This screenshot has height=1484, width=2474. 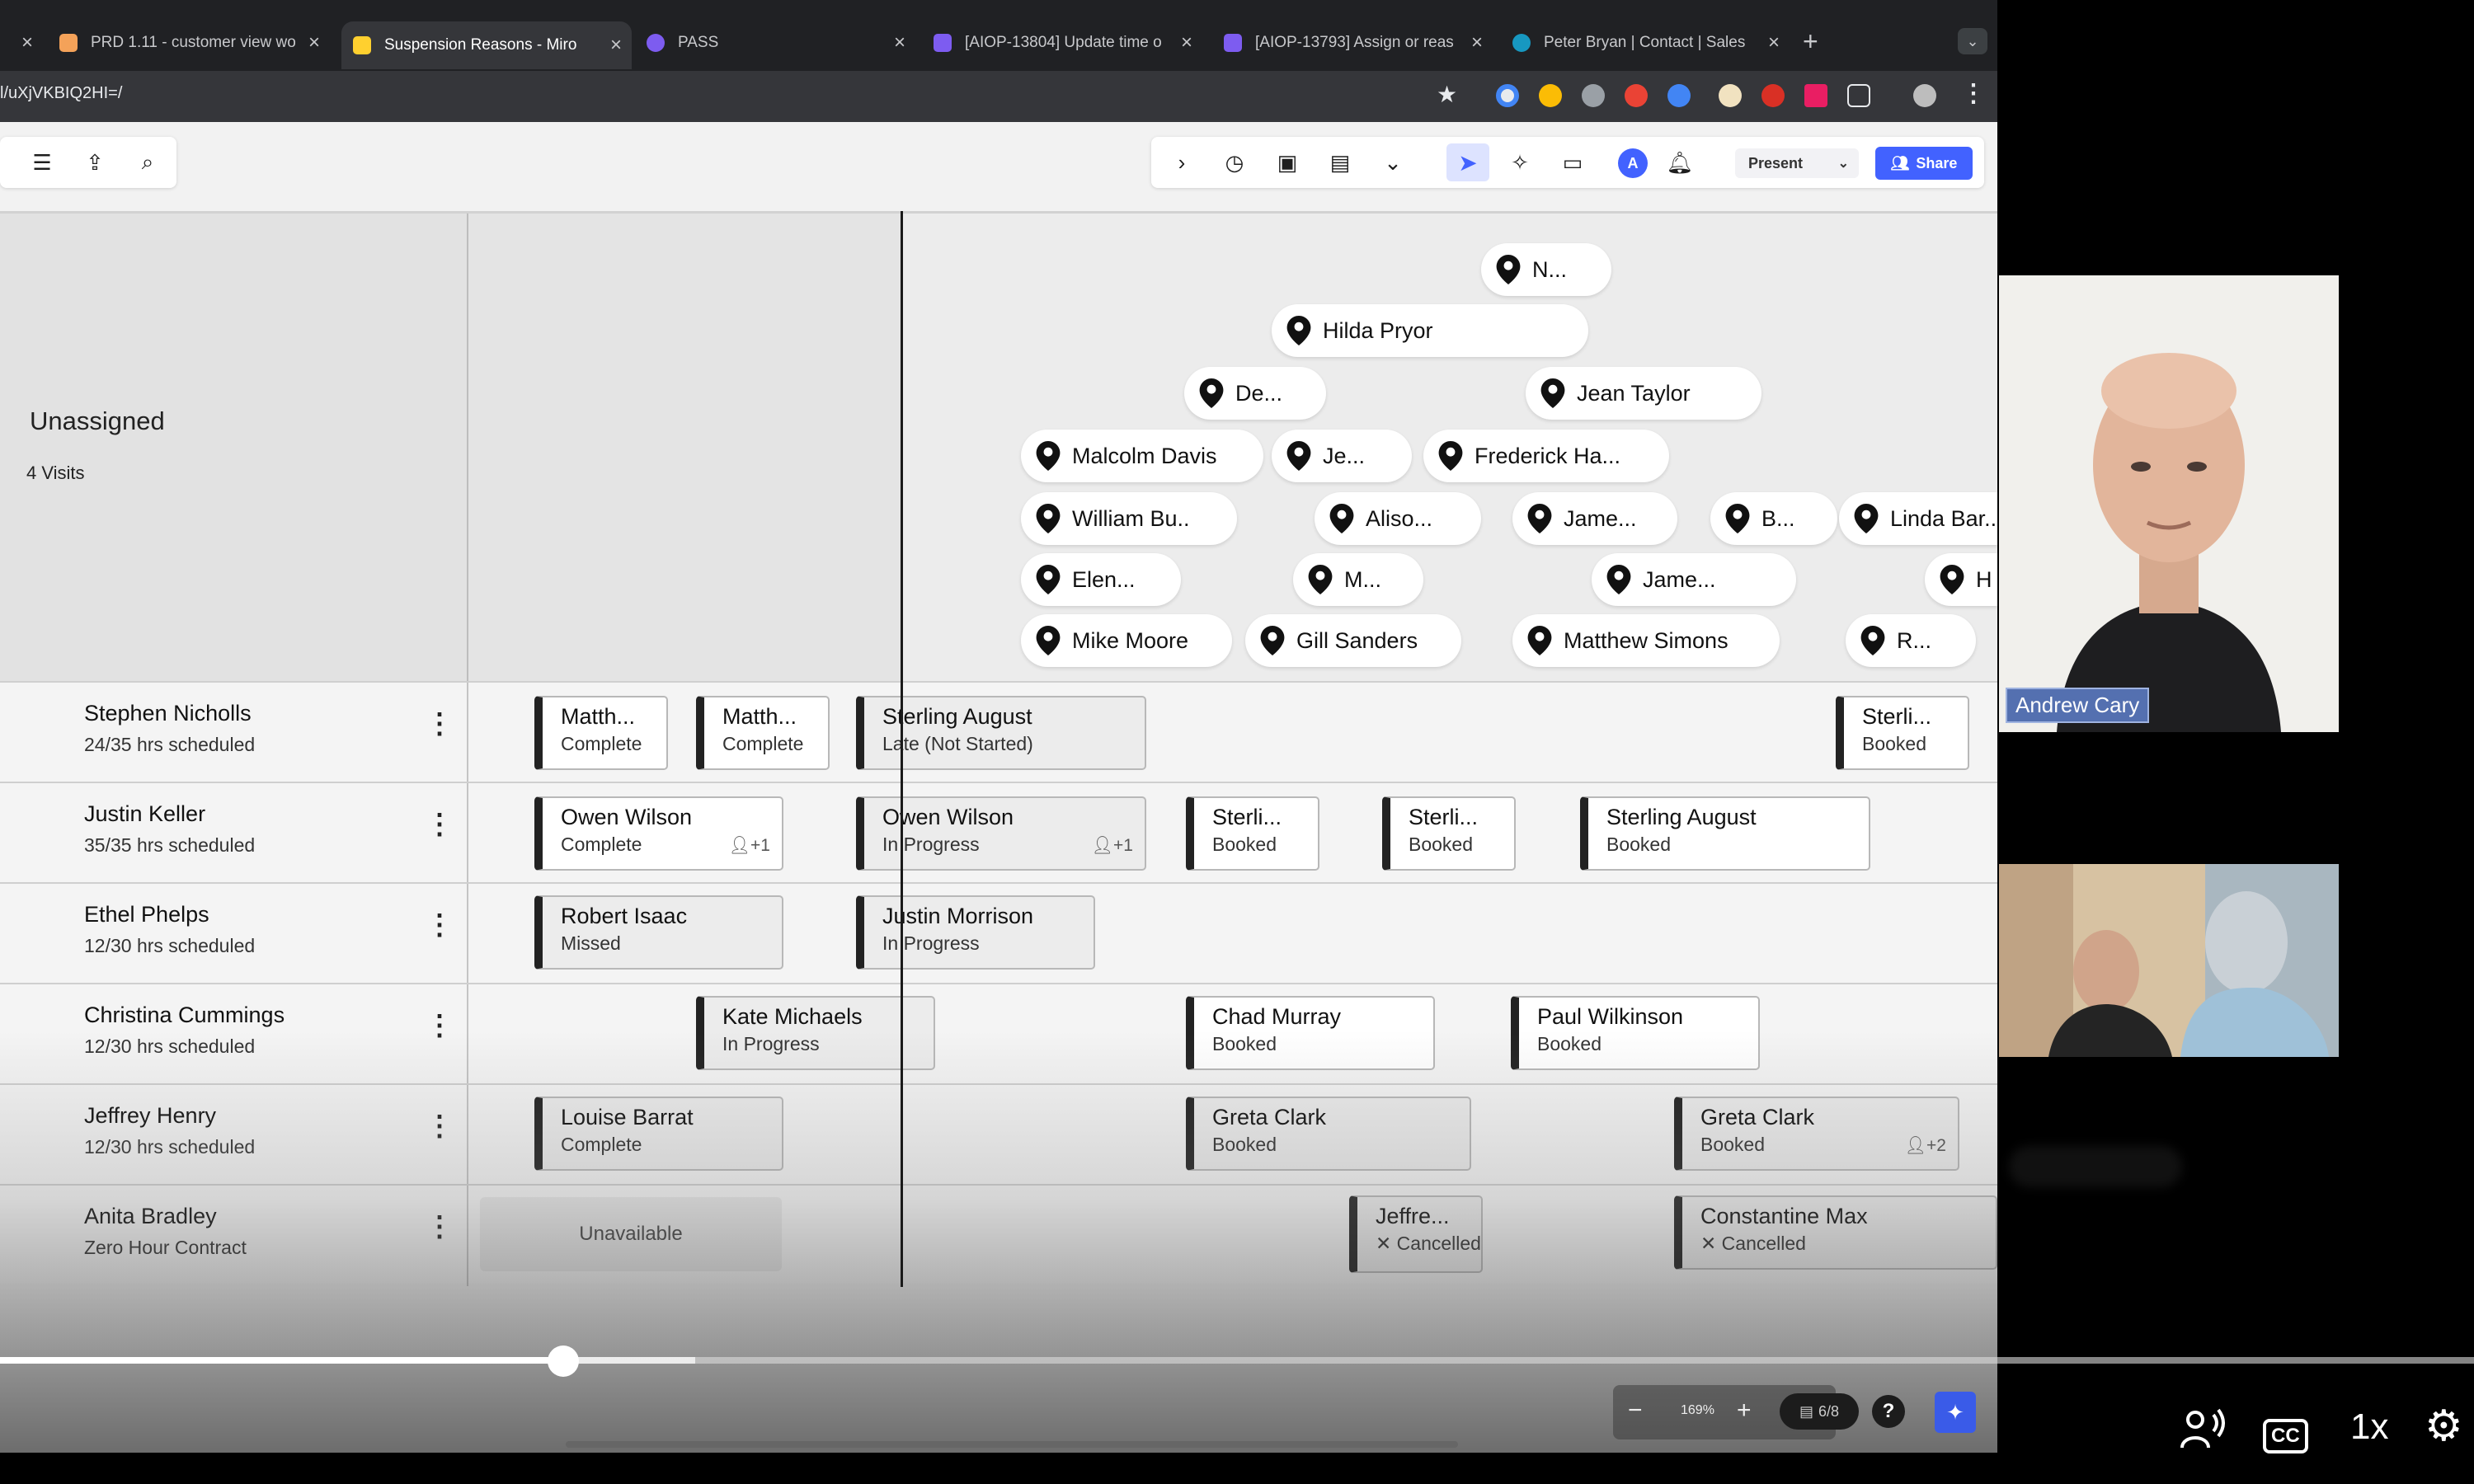 I want to click on location-pin: Jean Taylor, so click(x=1643, y=393).